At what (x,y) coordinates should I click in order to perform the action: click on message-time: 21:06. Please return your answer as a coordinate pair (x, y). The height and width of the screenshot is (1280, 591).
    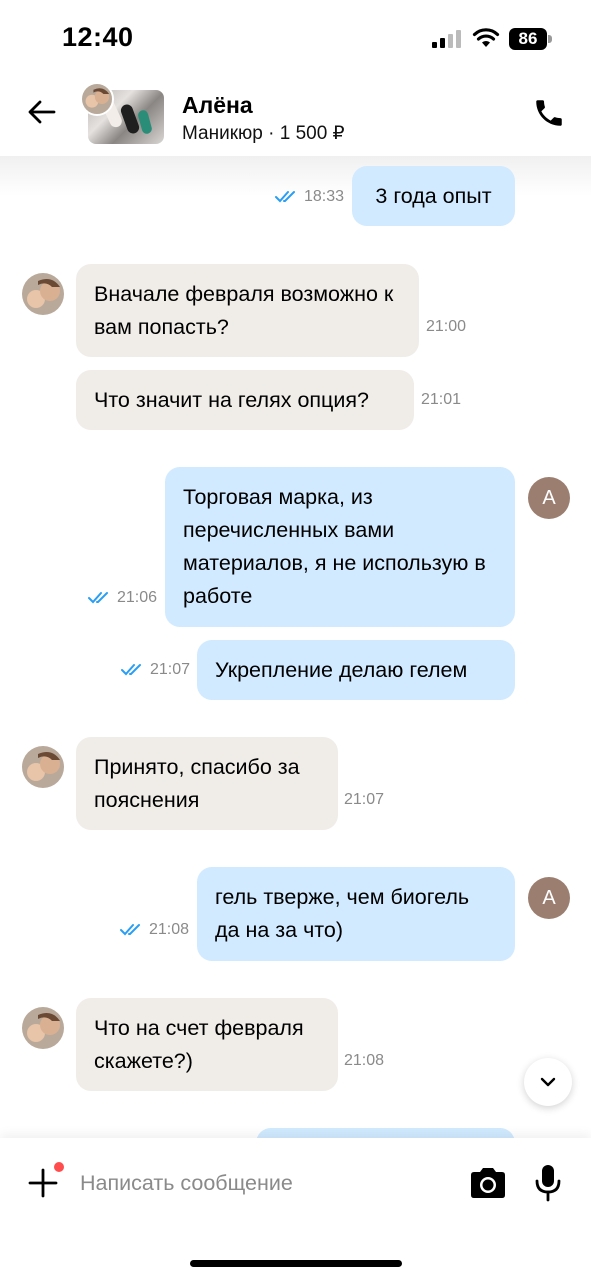
    Looking at the image, I should click on (137, 597).